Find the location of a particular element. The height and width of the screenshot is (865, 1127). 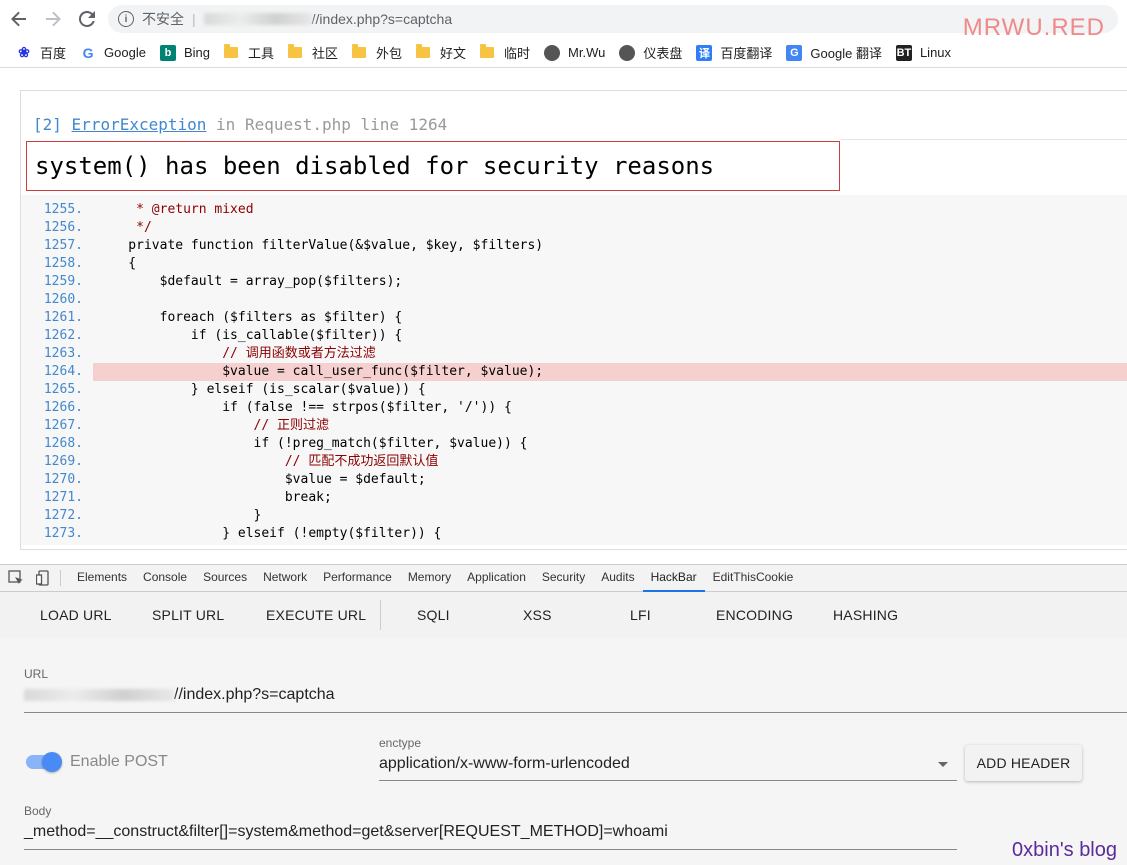

devtools-tab-editthiscookie: EditThisCookie is located at coordinates (753, 578).